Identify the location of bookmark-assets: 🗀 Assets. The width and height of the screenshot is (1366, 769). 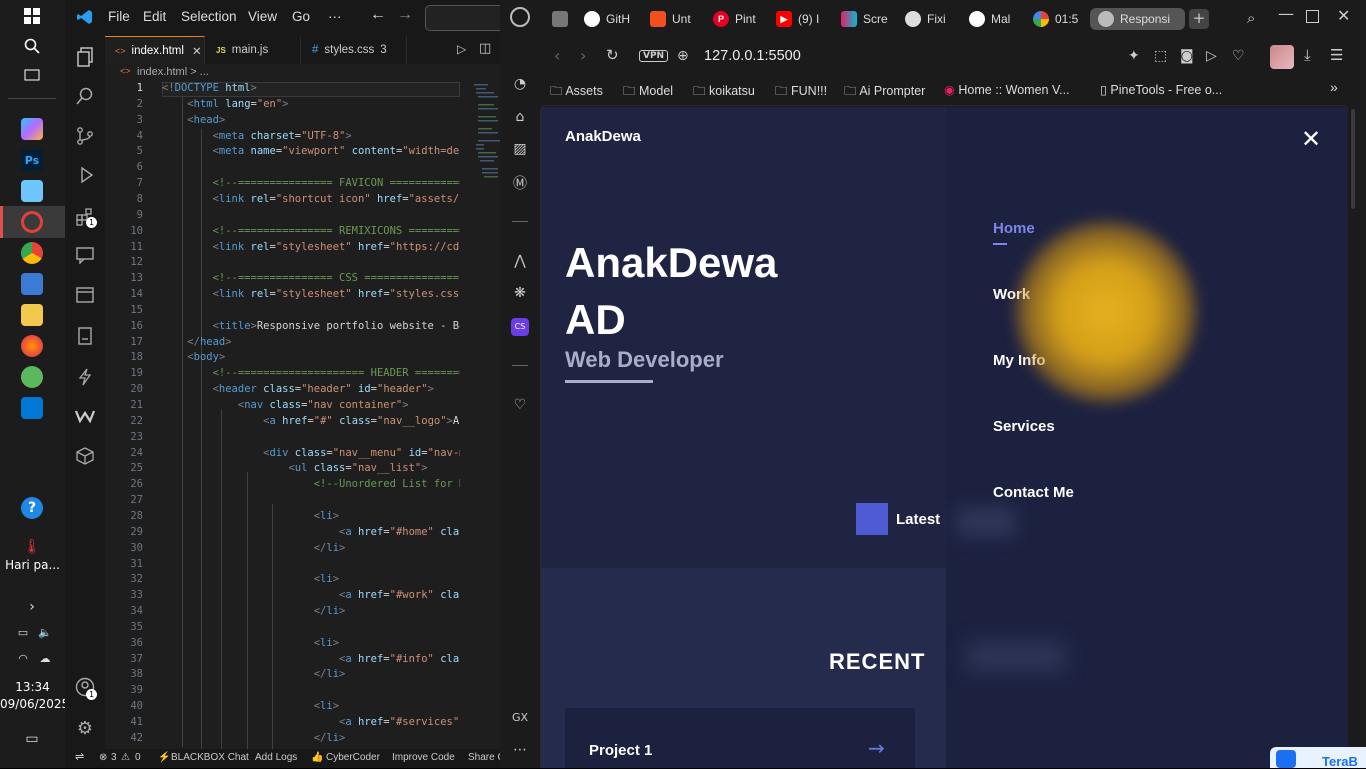
(576, 92).